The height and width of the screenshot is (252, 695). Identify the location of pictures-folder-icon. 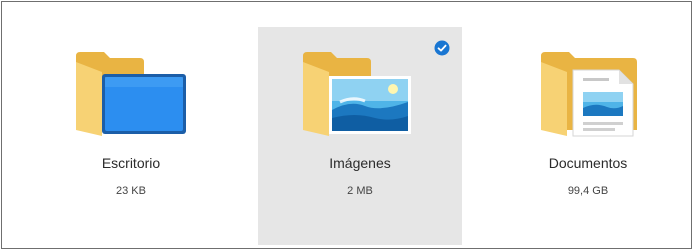
(357, 94).